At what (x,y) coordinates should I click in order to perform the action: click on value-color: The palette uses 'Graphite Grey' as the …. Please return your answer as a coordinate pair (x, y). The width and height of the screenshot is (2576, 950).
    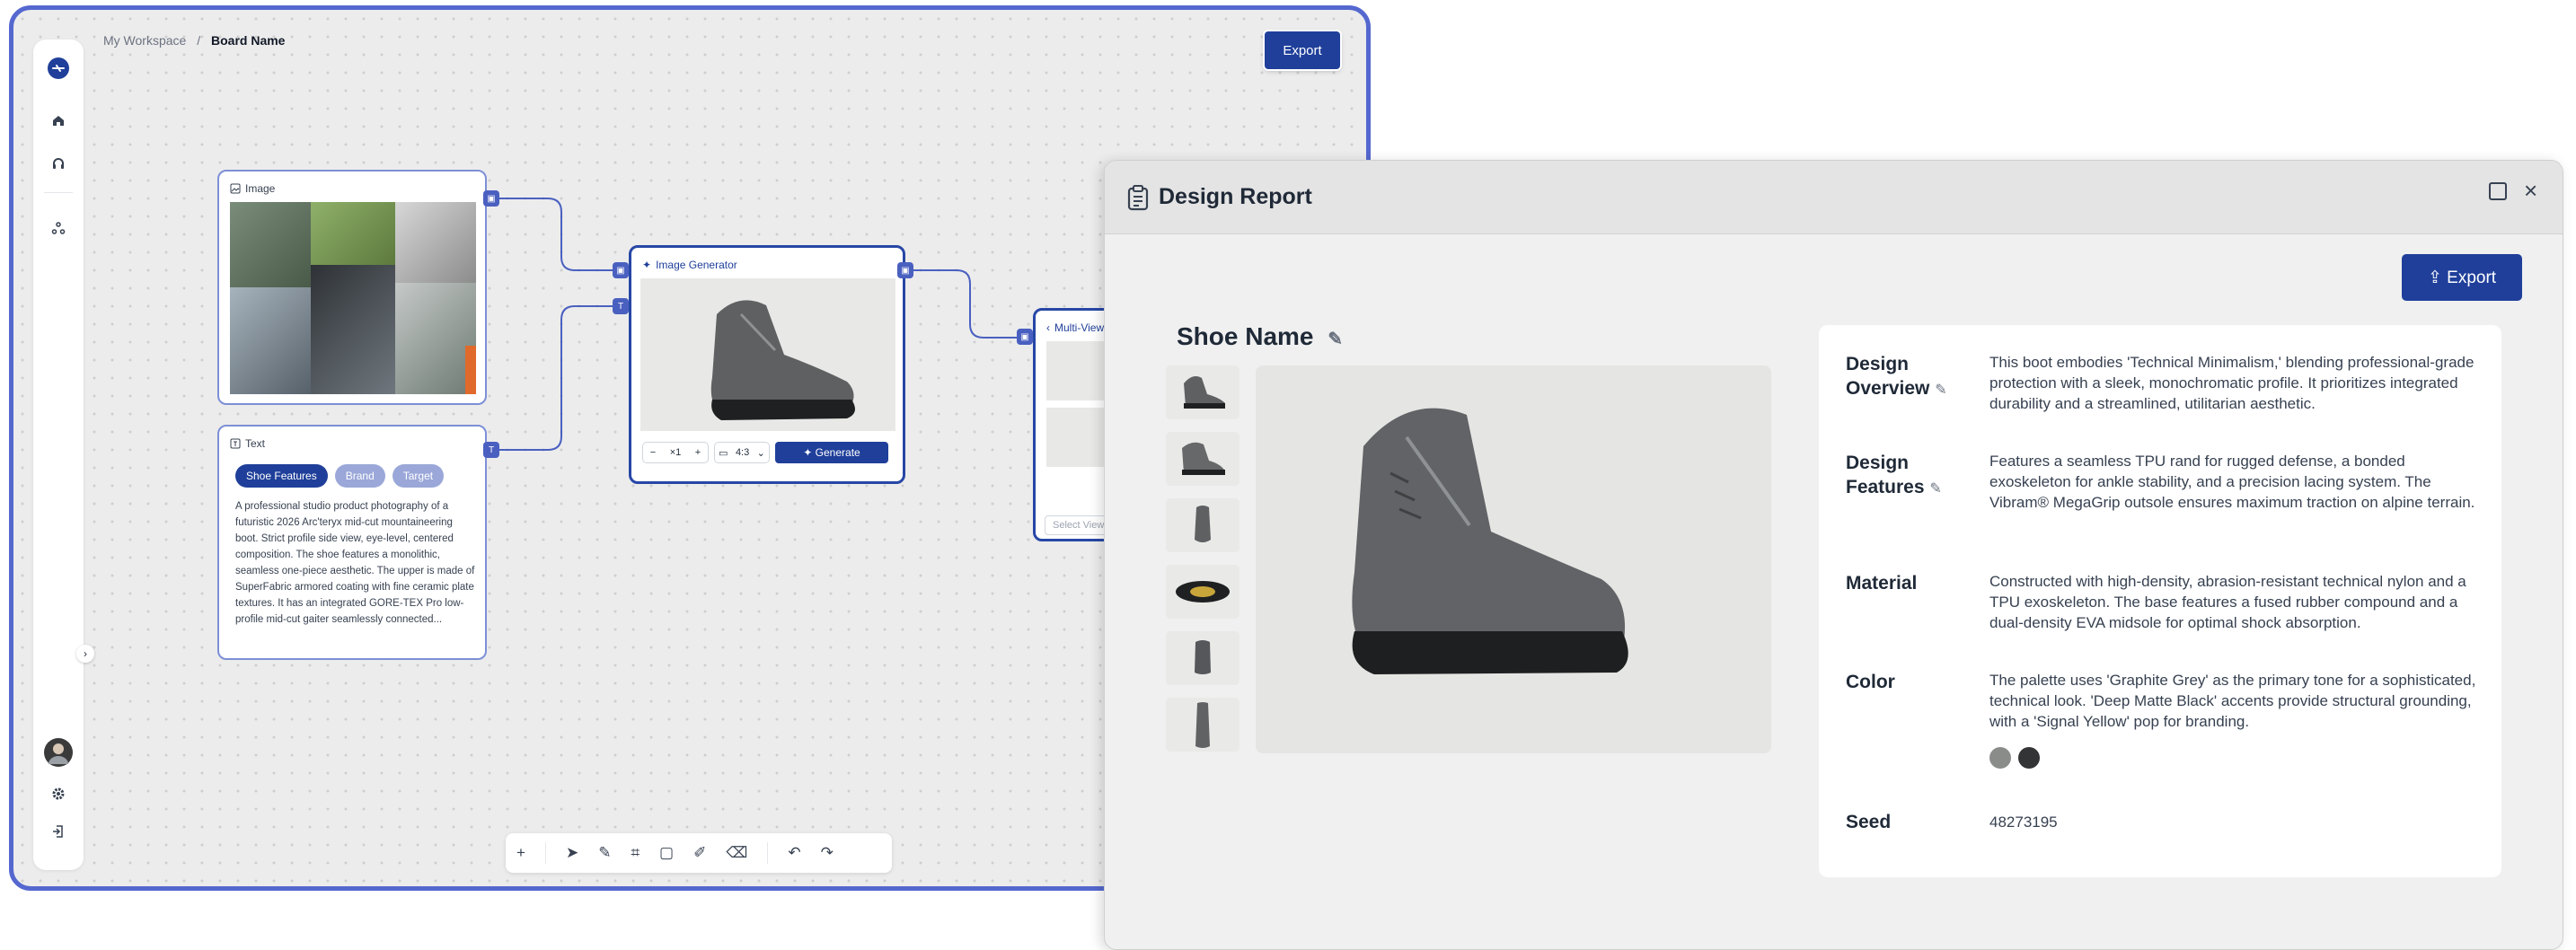
    Looking at the image, I should click on (2232, 701).